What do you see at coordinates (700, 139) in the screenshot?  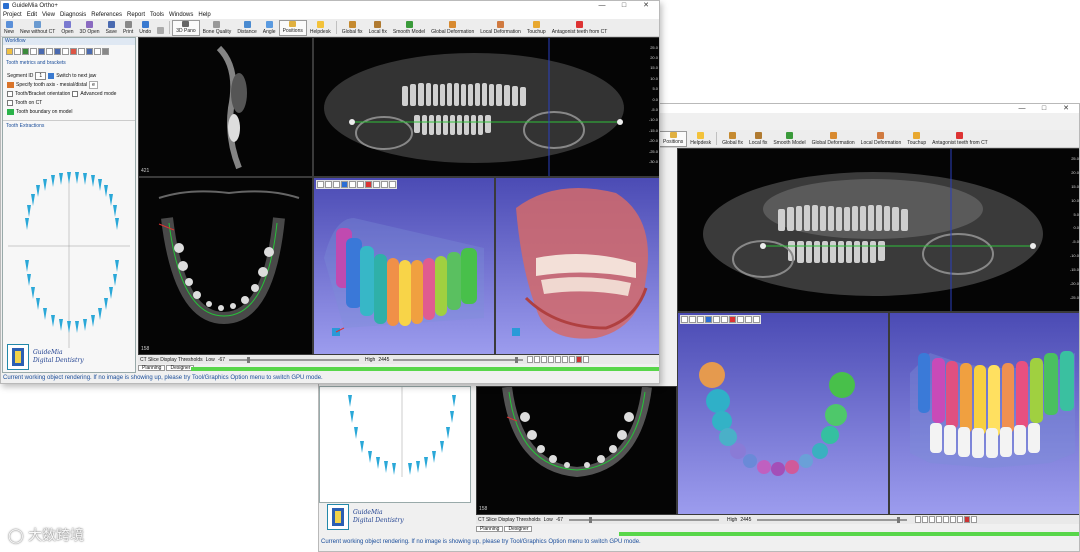 I see `back-toolbar-helpdesk: Helpdesk` at bounding box center [700, 139].